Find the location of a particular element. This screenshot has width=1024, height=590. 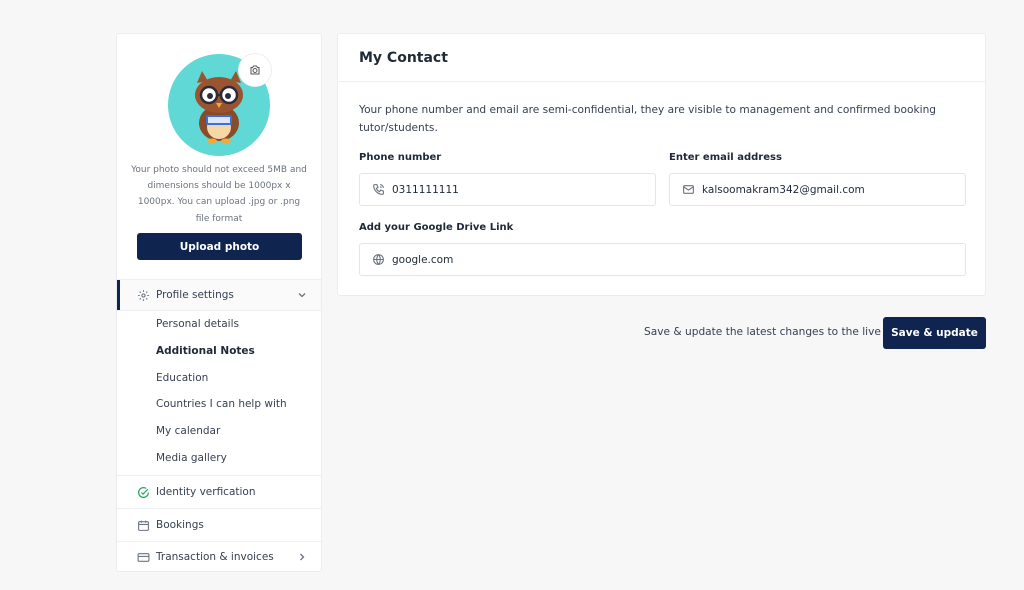

page-title: My Contact is located at coordinates (403, 57).